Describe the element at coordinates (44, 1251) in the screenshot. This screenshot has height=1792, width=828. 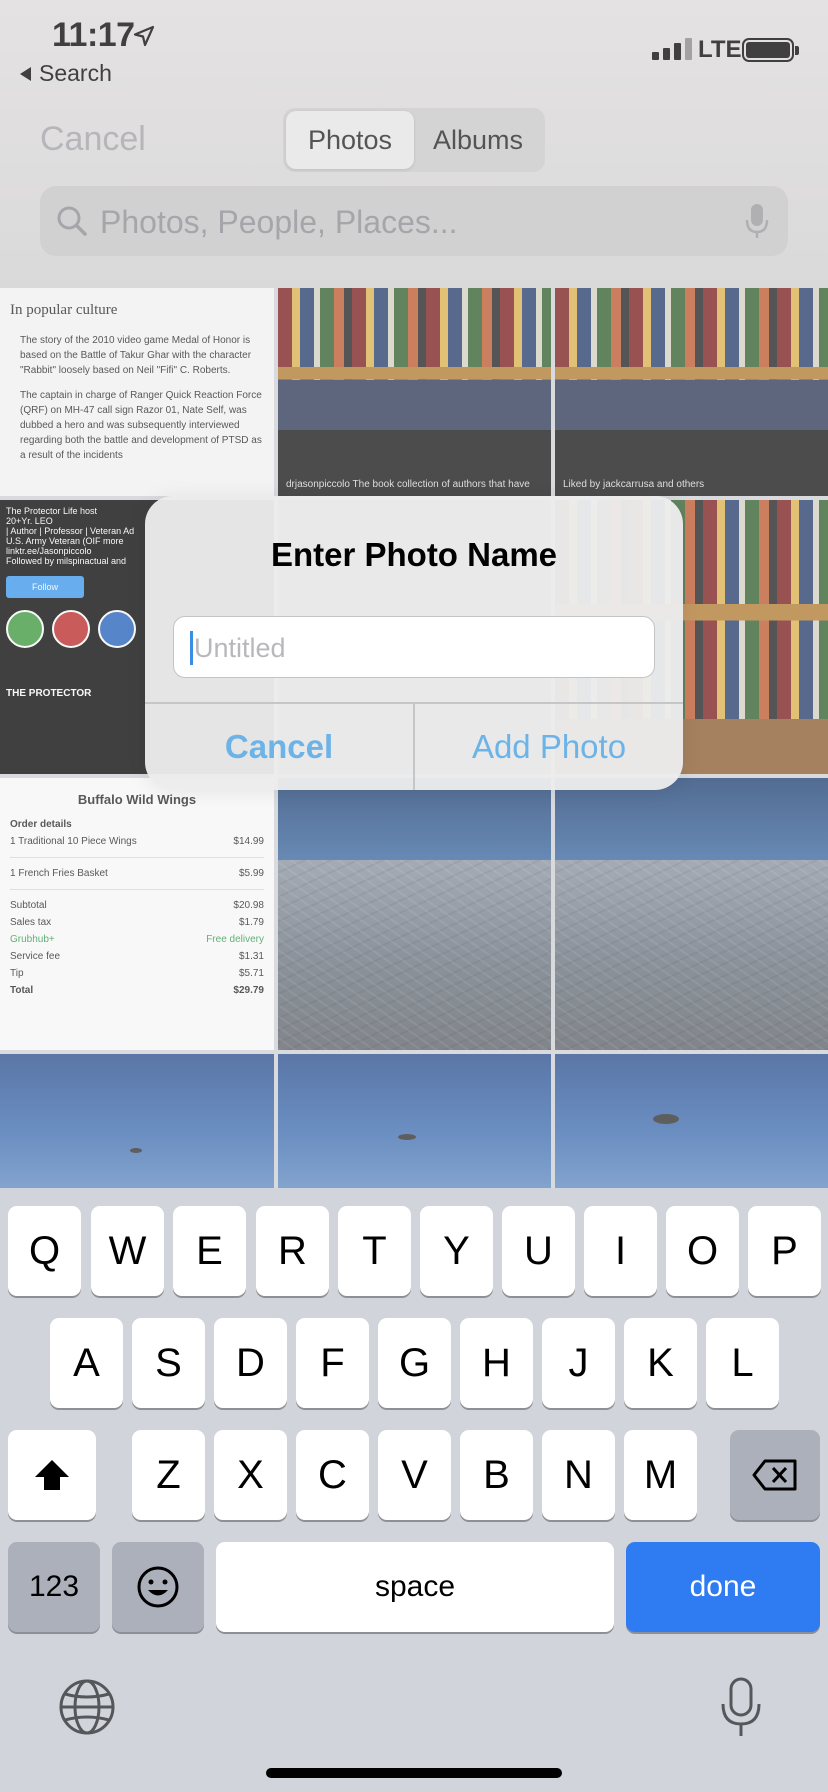
I see `key-q: Q` at that location.